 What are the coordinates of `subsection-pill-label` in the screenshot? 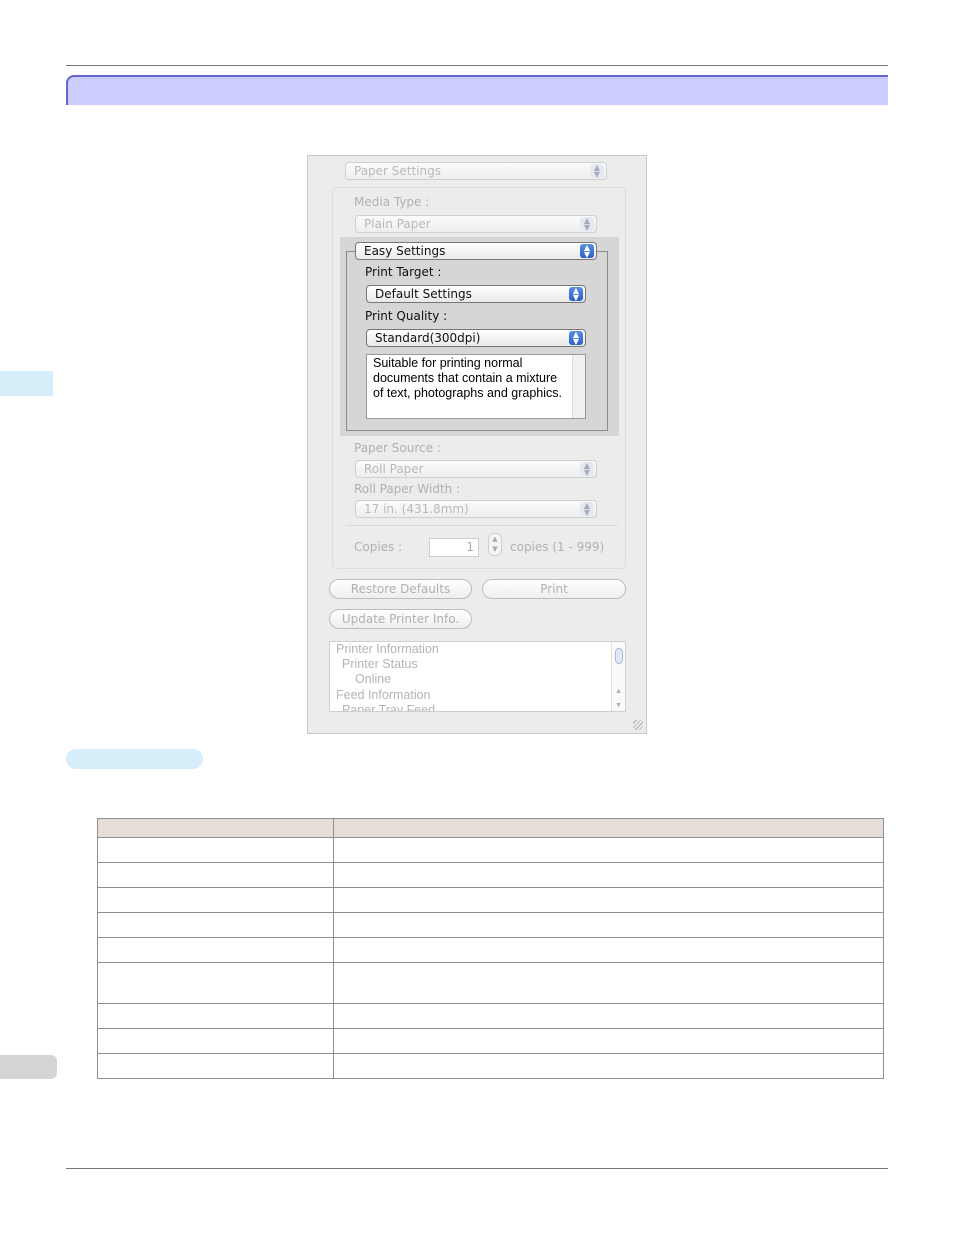 It's located at (134, 759).